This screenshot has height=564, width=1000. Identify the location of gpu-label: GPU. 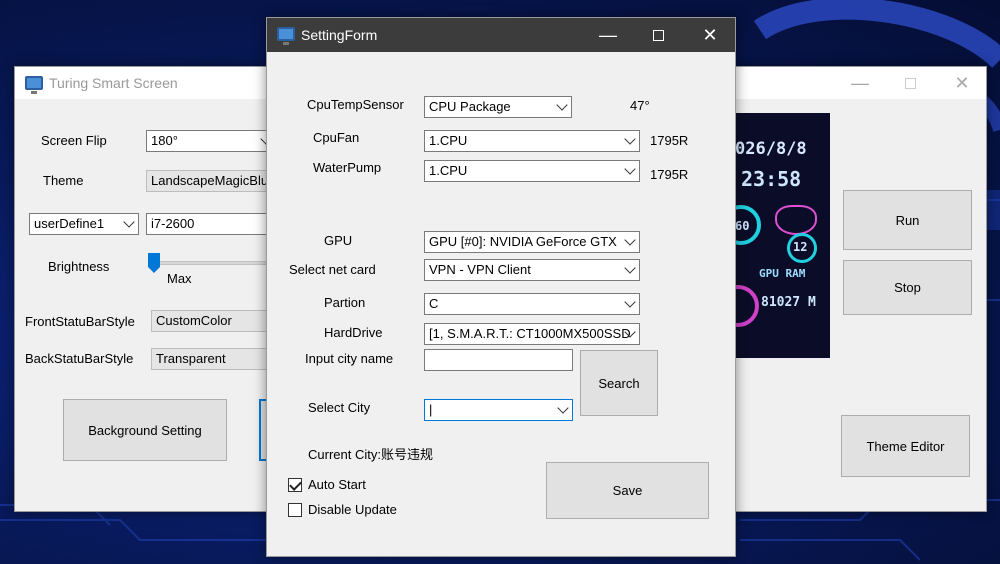
(338, 240).